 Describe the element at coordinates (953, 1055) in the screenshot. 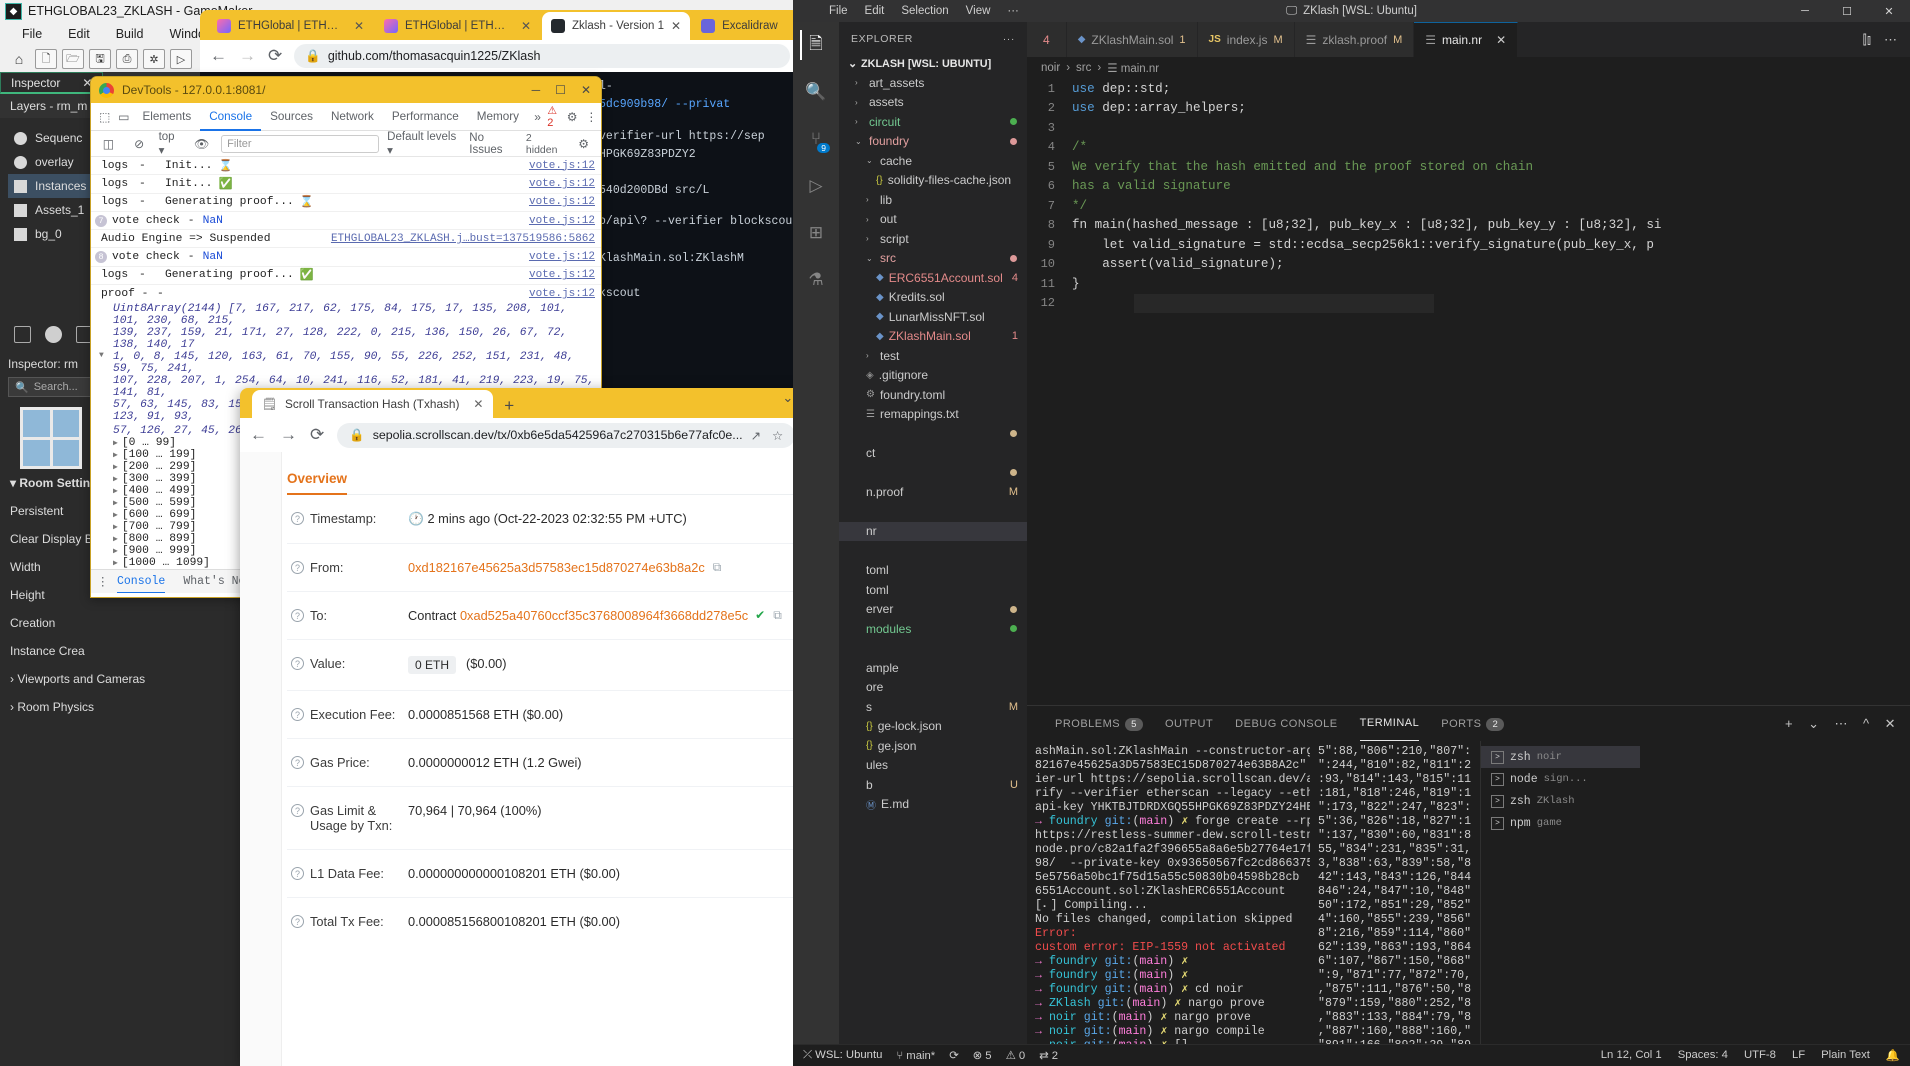

I see `sync-icon: ⟳` at that location.